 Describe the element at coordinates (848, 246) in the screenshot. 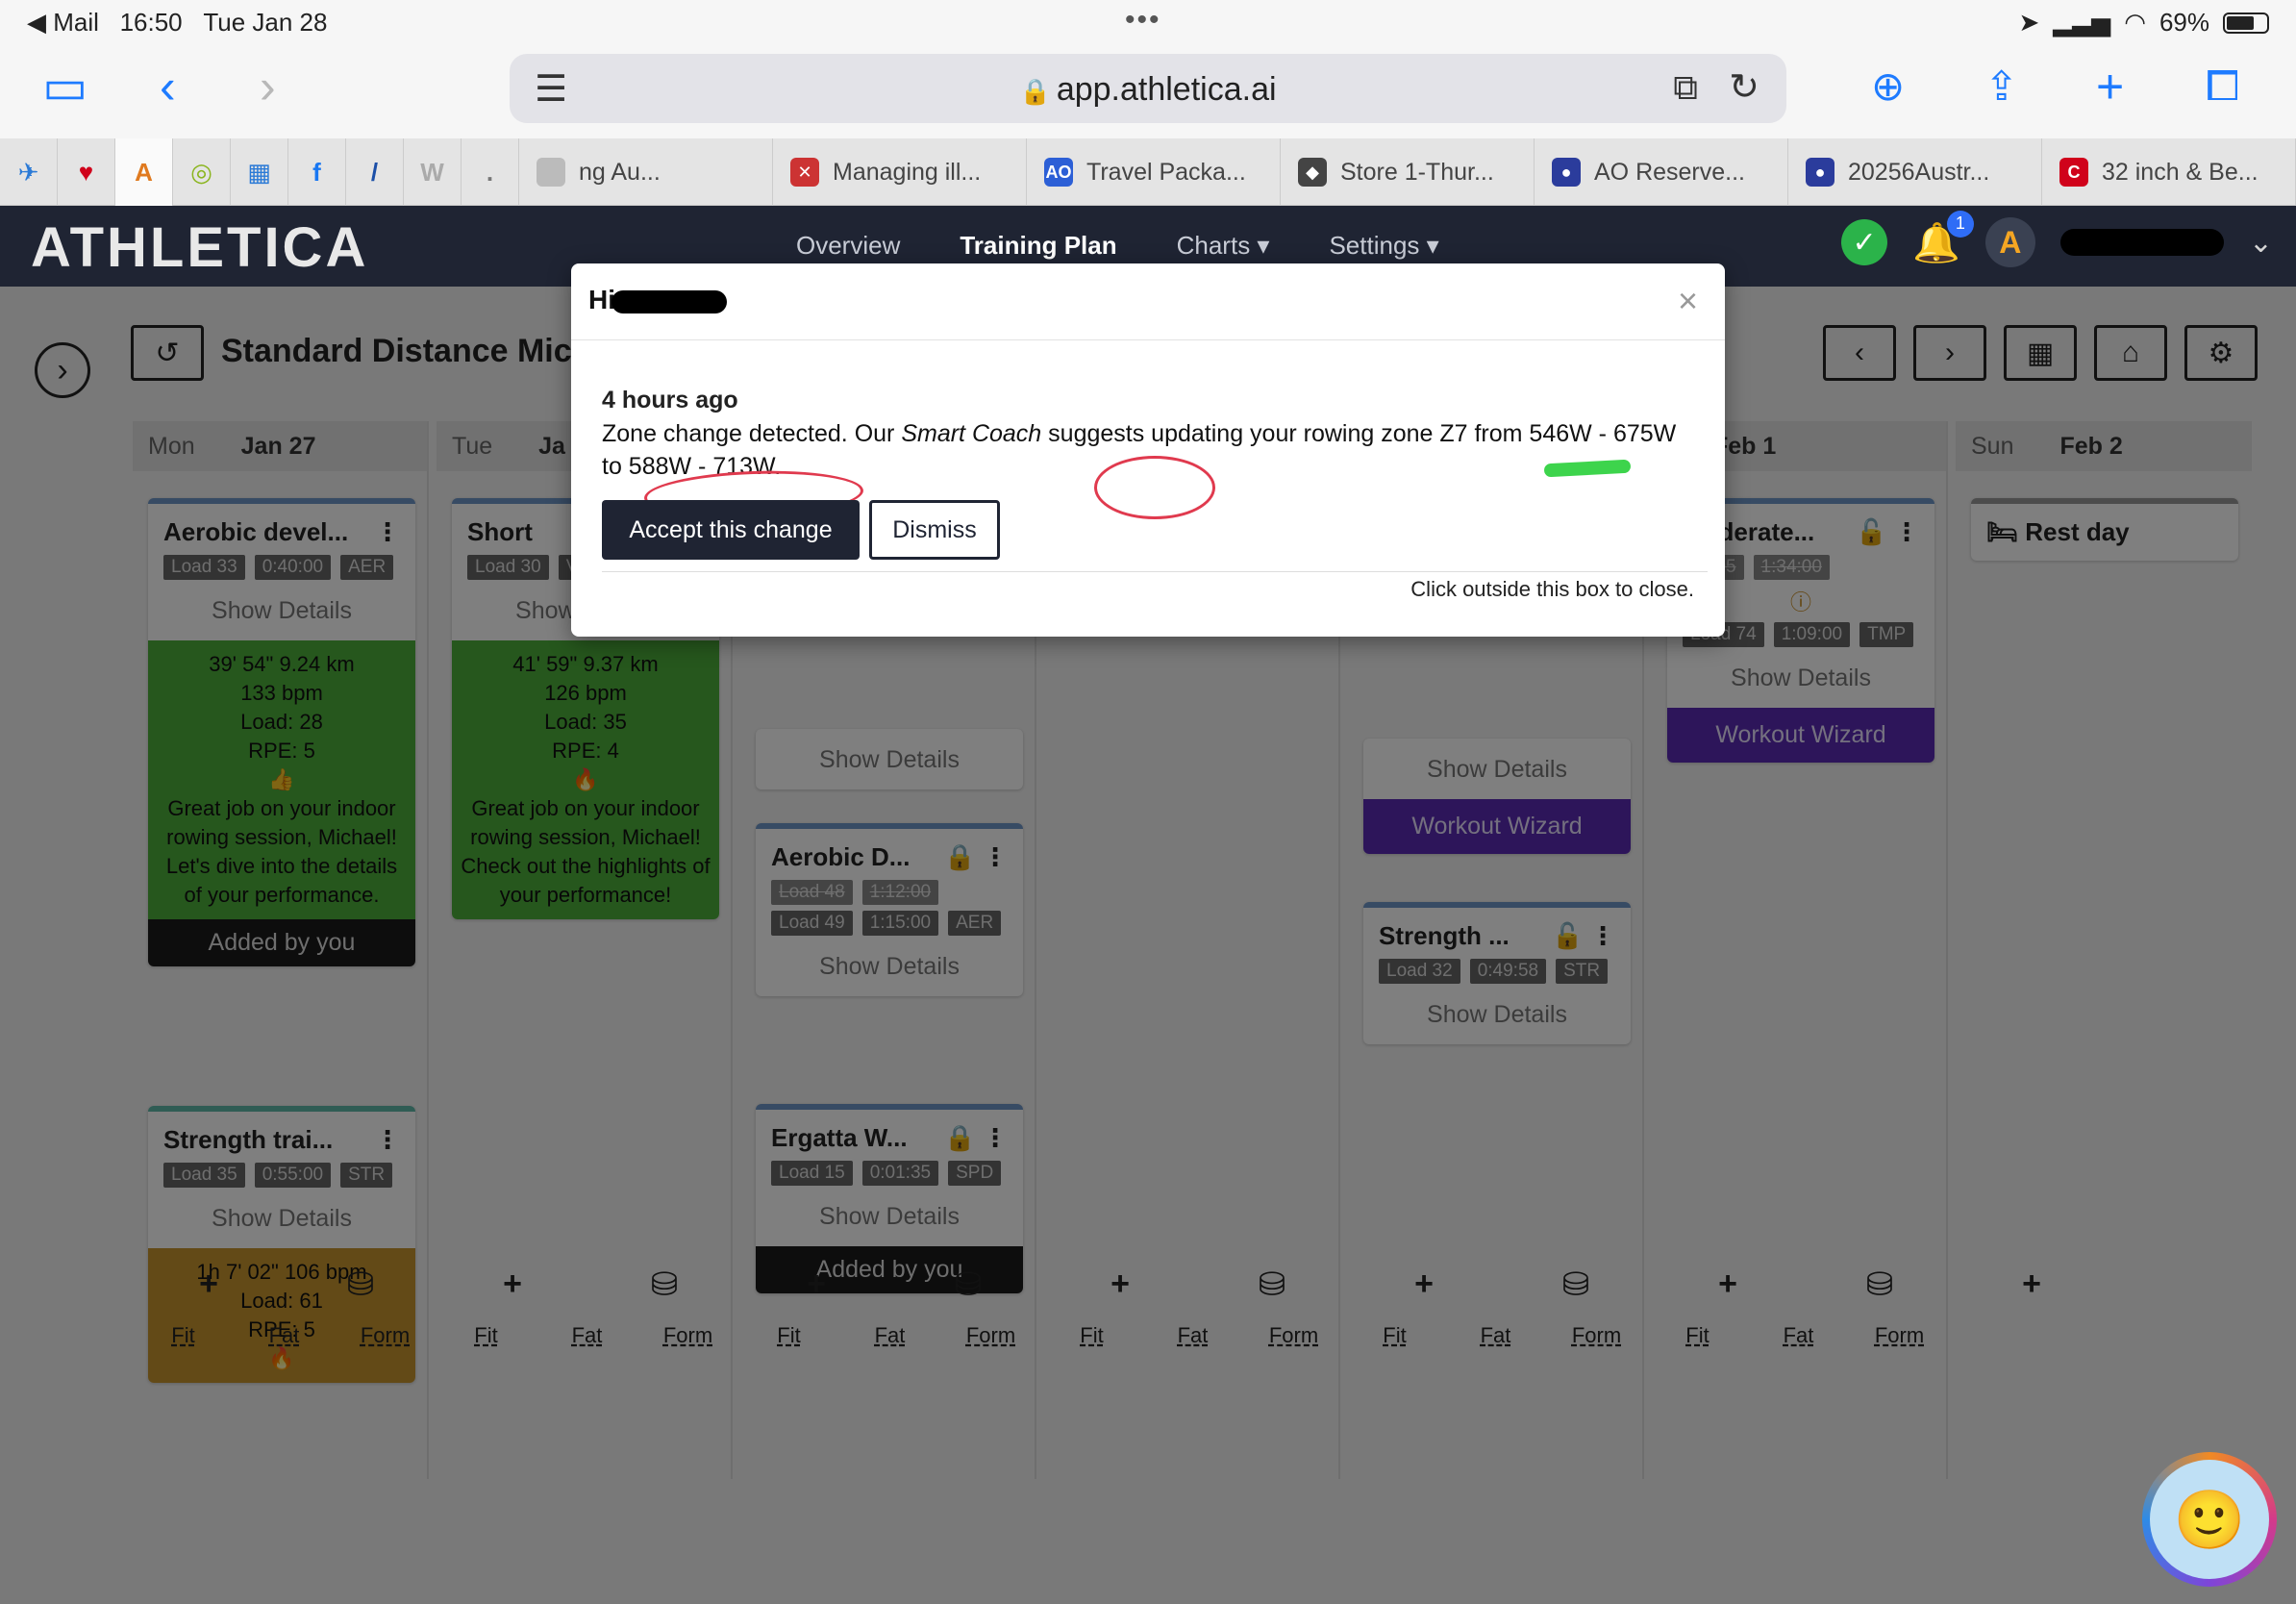

I see `nav-overview: Overview` at that location.